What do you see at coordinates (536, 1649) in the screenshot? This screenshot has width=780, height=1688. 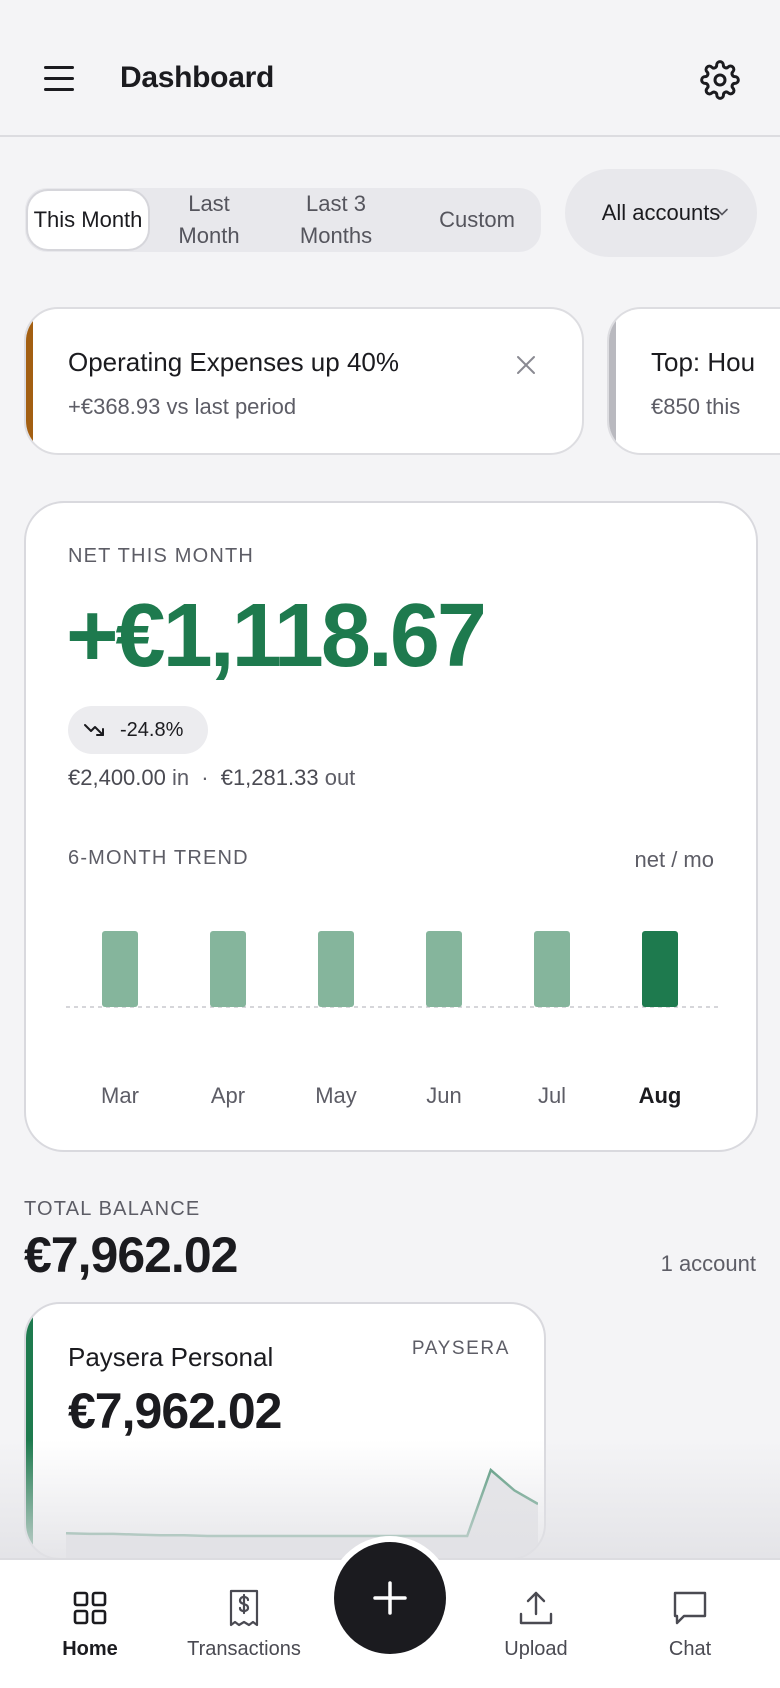 I see `nav-upload-label: Upload` at bounding box center [536, 1649].